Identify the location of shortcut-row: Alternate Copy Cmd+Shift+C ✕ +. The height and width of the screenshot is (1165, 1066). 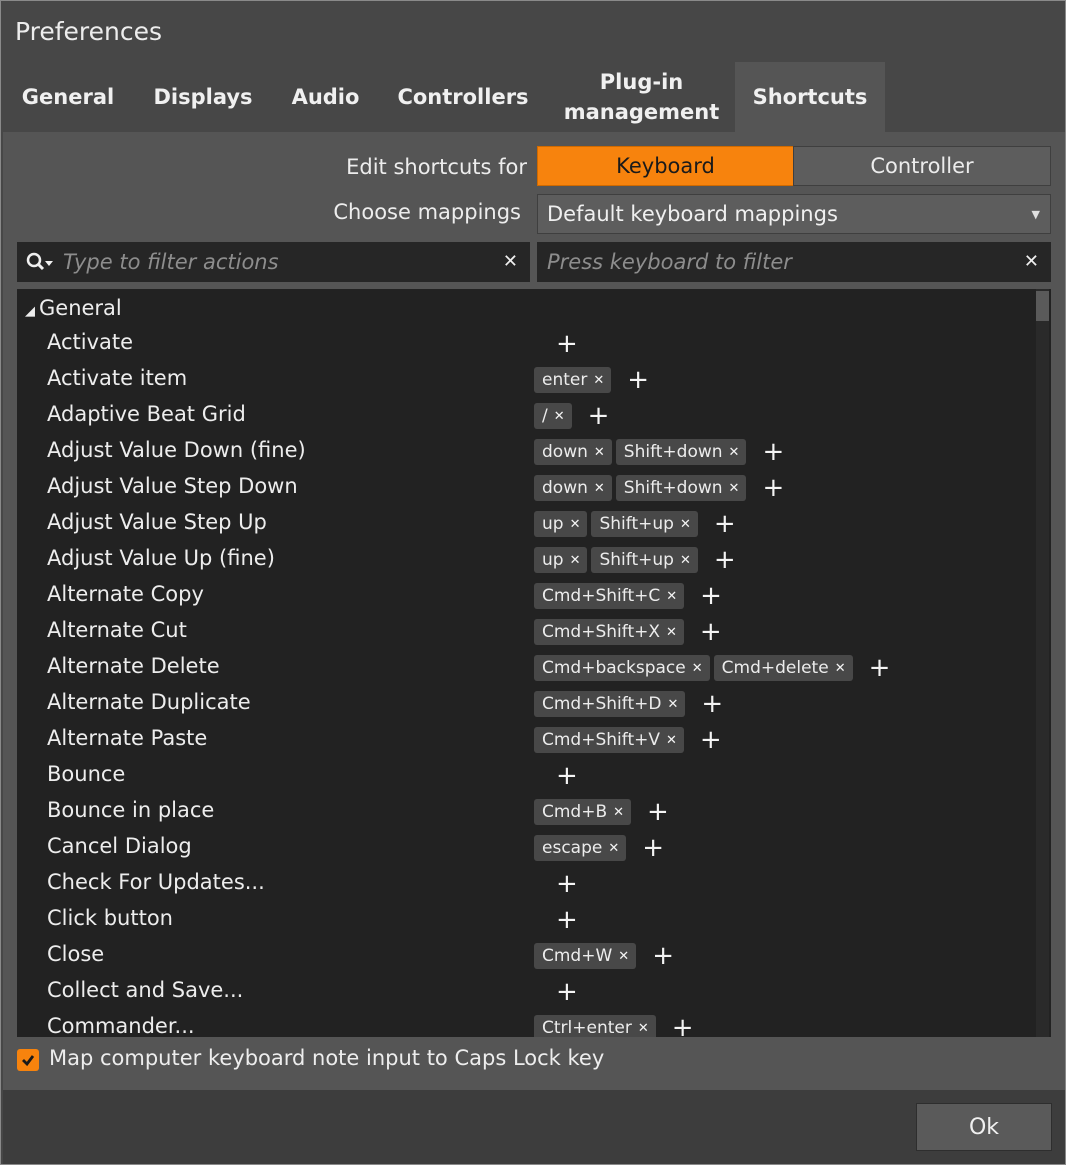
(522, 596).